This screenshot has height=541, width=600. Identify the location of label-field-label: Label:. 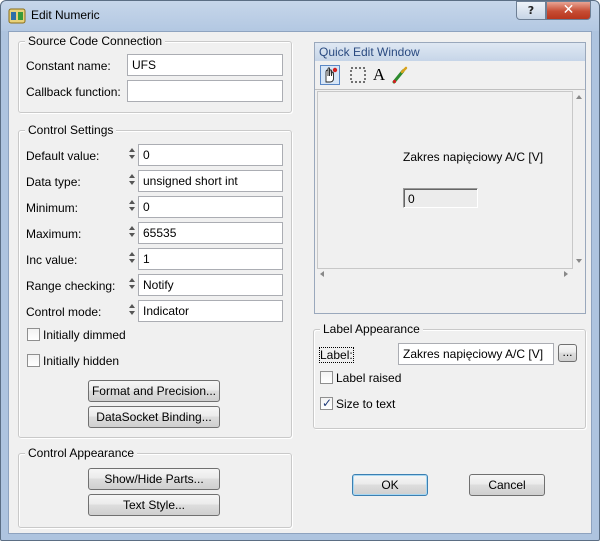
(336, 355).